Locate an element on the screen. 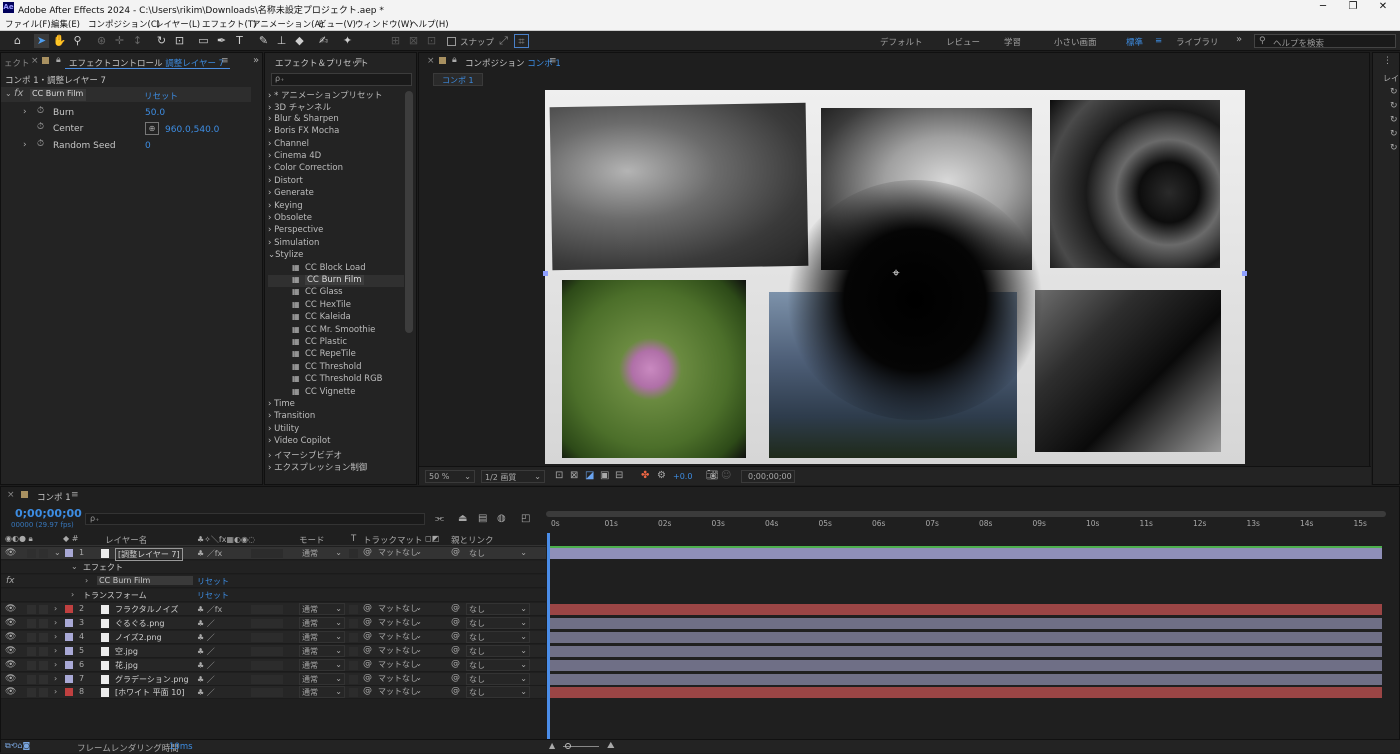 This screenshot has height=754, width=1400. eraser-tool-icon: ◆ is located at coordinates (299, 41).